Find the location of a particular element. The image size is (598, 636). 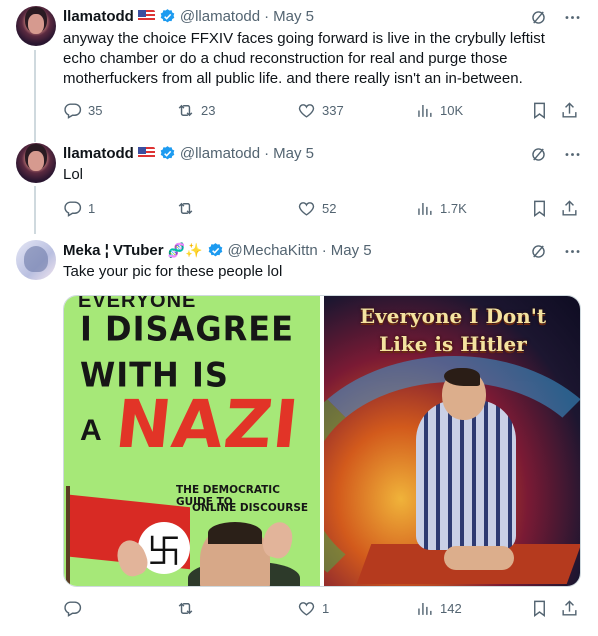

views-button: 142 is located at coordinates (438, 608).